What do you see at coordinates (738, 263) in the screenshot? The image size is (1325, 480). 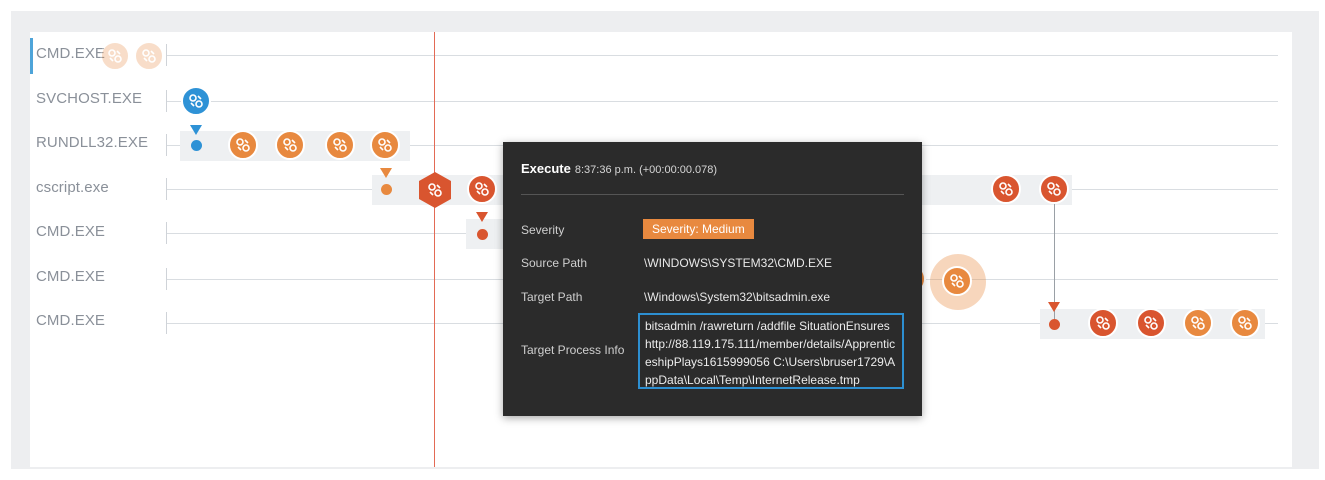 I see `source-path-value: \WINDOWS\SYSTEM32\CMD.EXE` at bounding box center [738, 263].